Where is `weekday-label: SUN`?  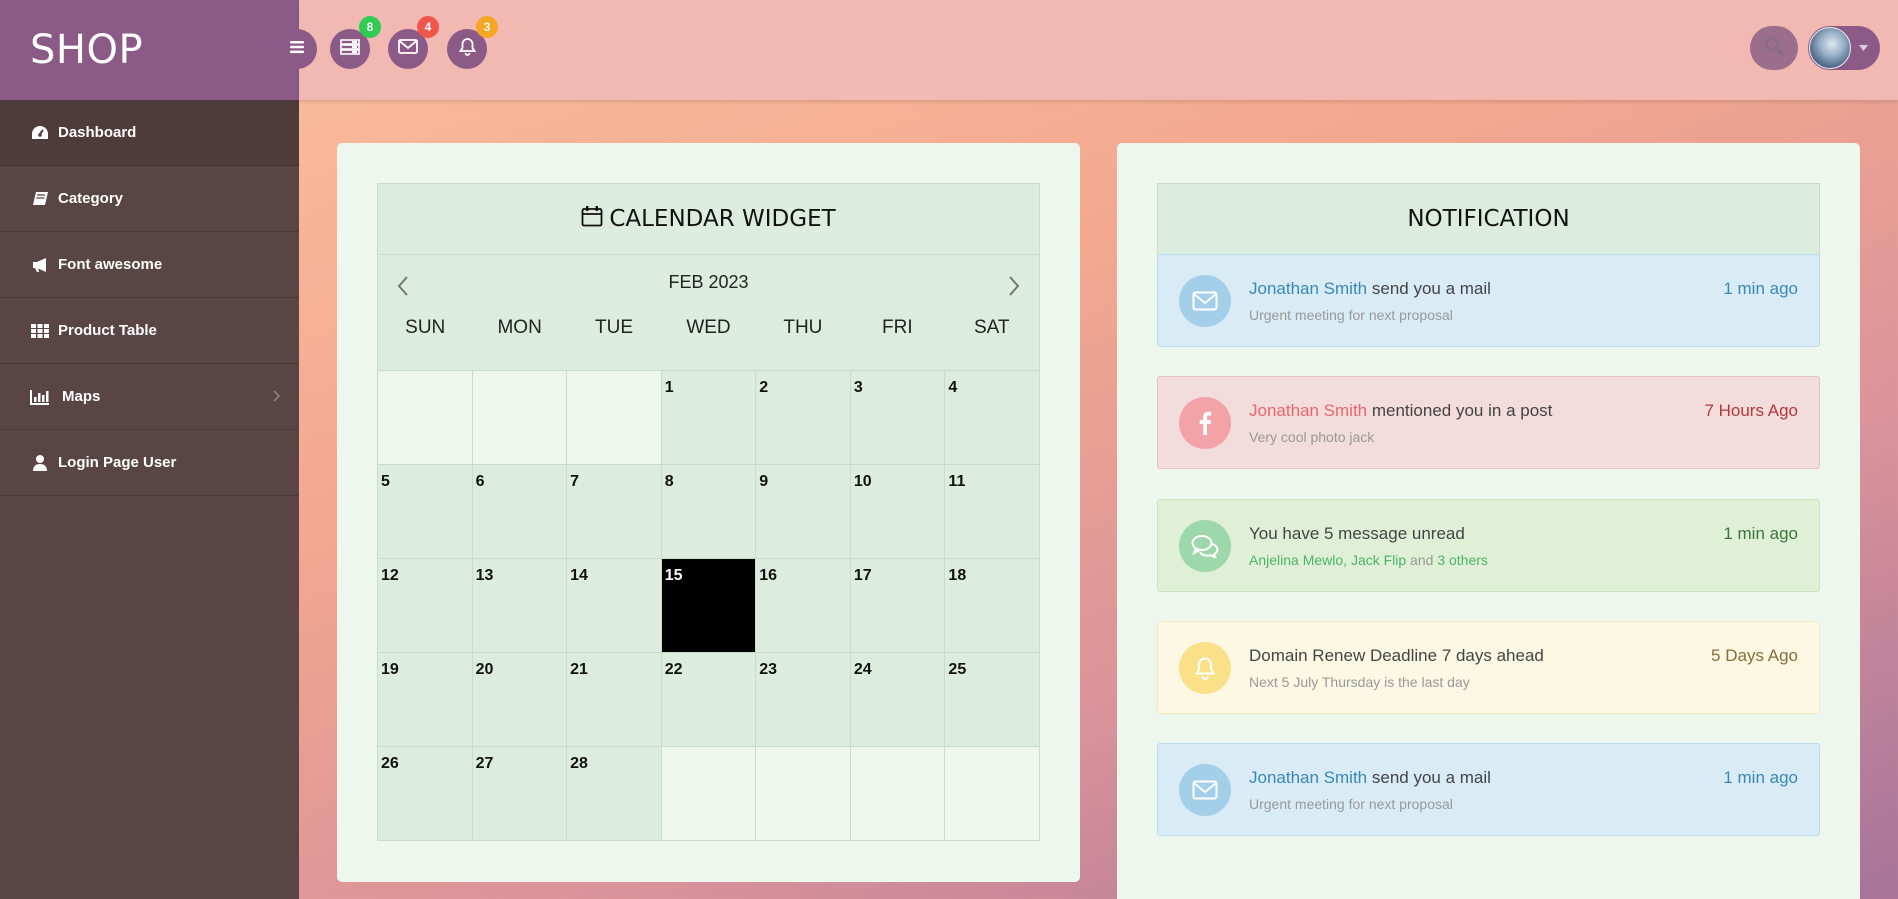 weekday-label: SUN is located at coordinates (425, 327).